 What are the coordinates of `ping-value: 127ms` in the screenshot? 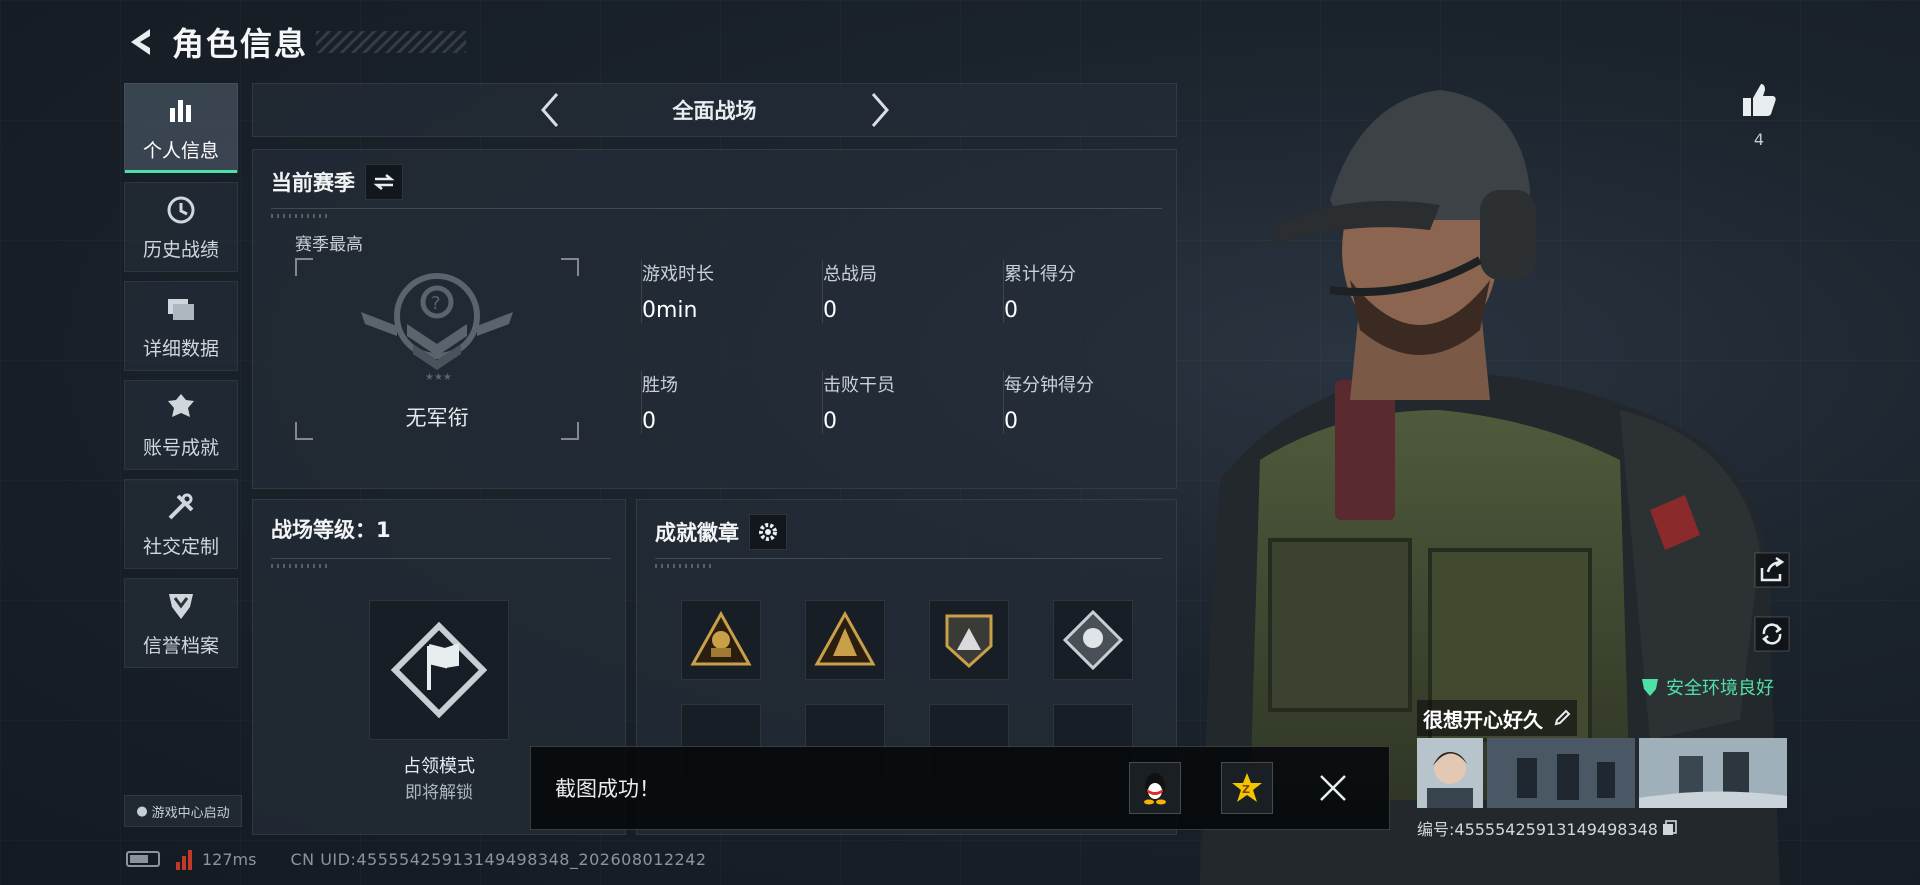 It's located at (229, 859).